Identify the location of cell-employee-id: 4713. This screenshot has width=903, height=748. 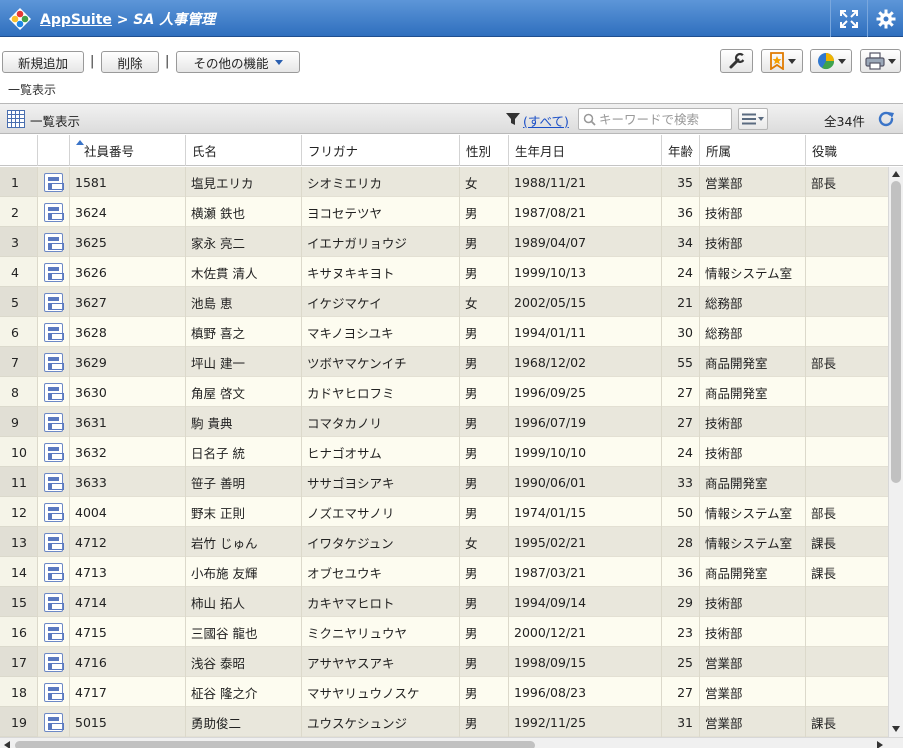
(127, 572).